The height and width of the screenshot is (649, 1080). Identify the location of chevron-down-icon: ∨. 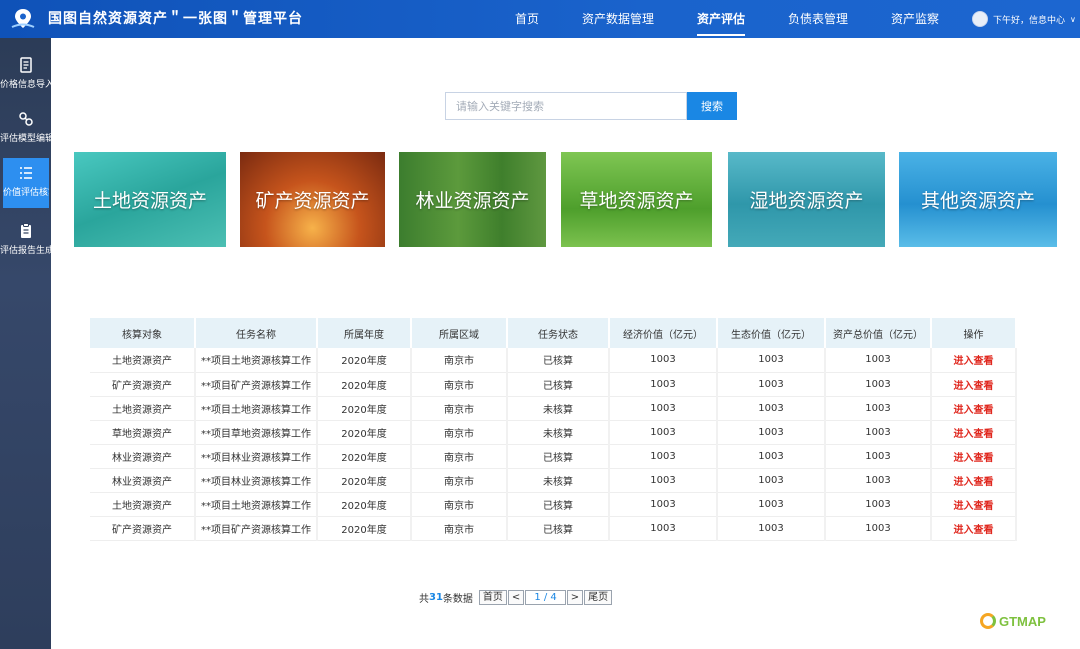
(1073, 19).